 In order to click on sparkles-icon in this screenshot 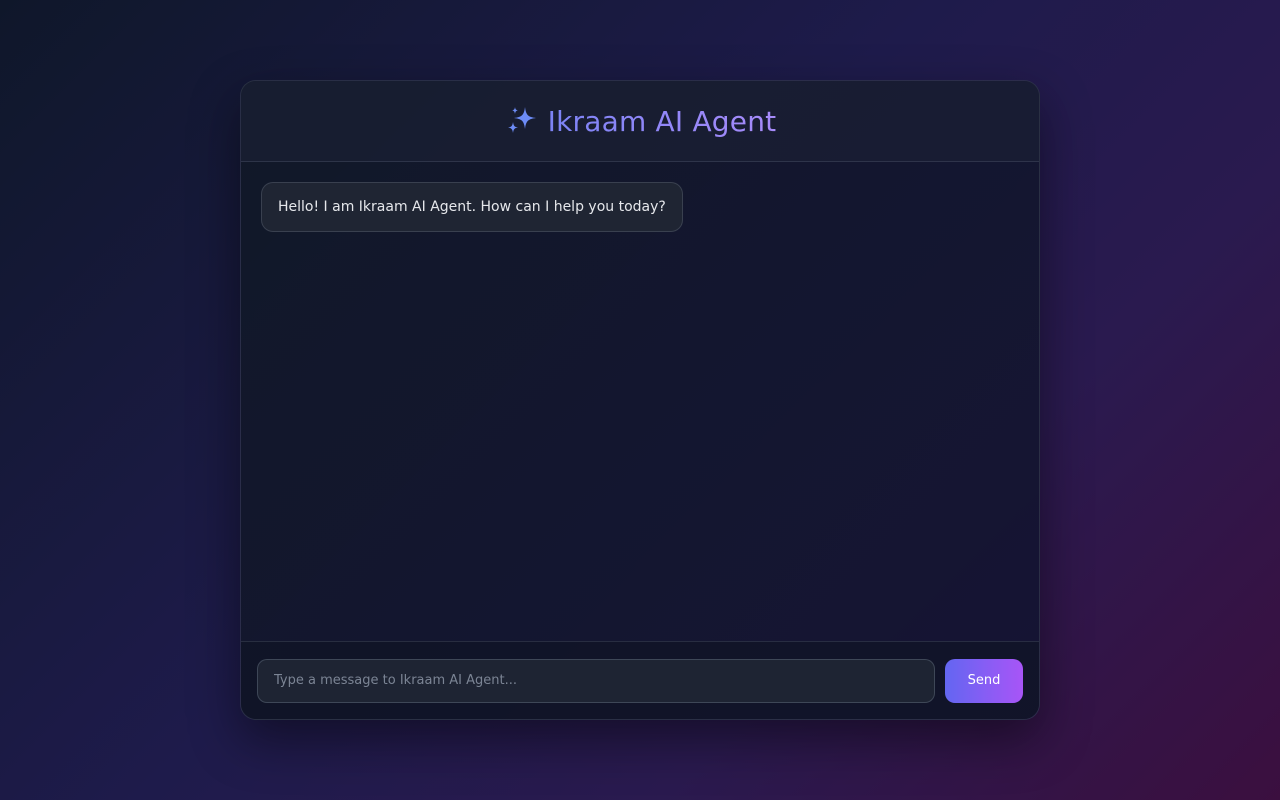, I will do `click(522, 121)`.